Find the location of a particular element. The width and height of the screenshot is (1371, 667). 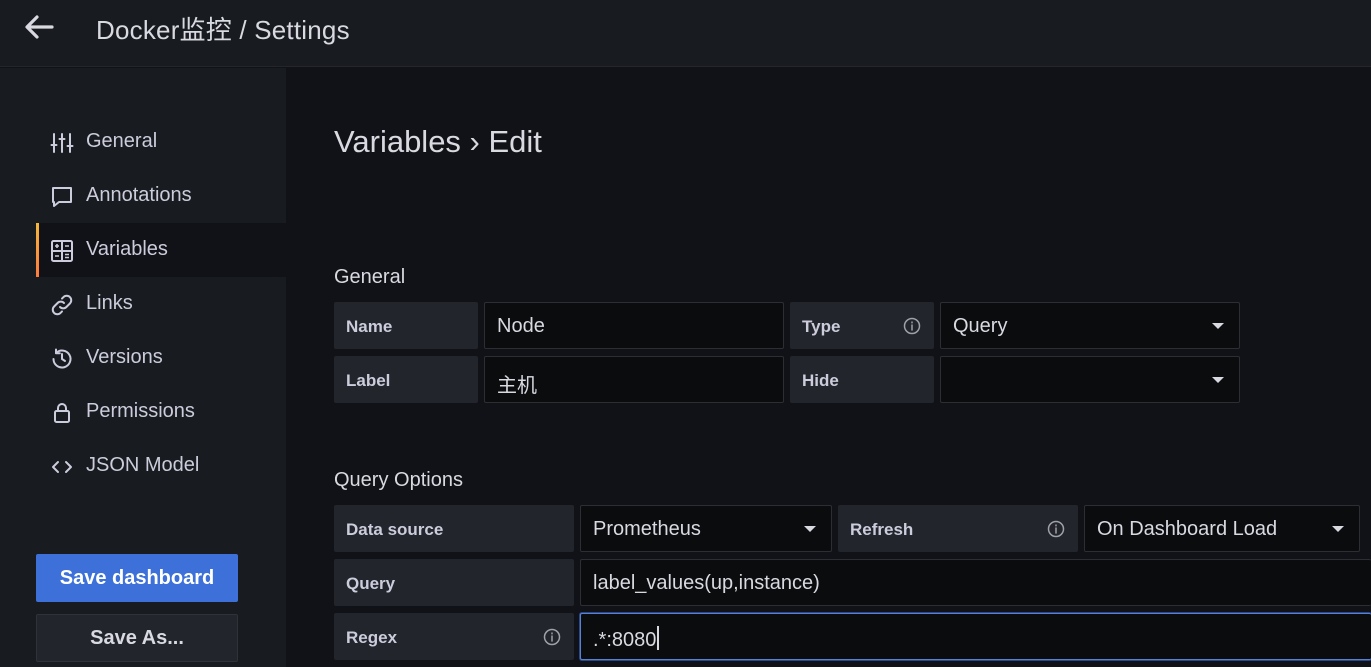

comment-icon is located at coordinates (62, 197).